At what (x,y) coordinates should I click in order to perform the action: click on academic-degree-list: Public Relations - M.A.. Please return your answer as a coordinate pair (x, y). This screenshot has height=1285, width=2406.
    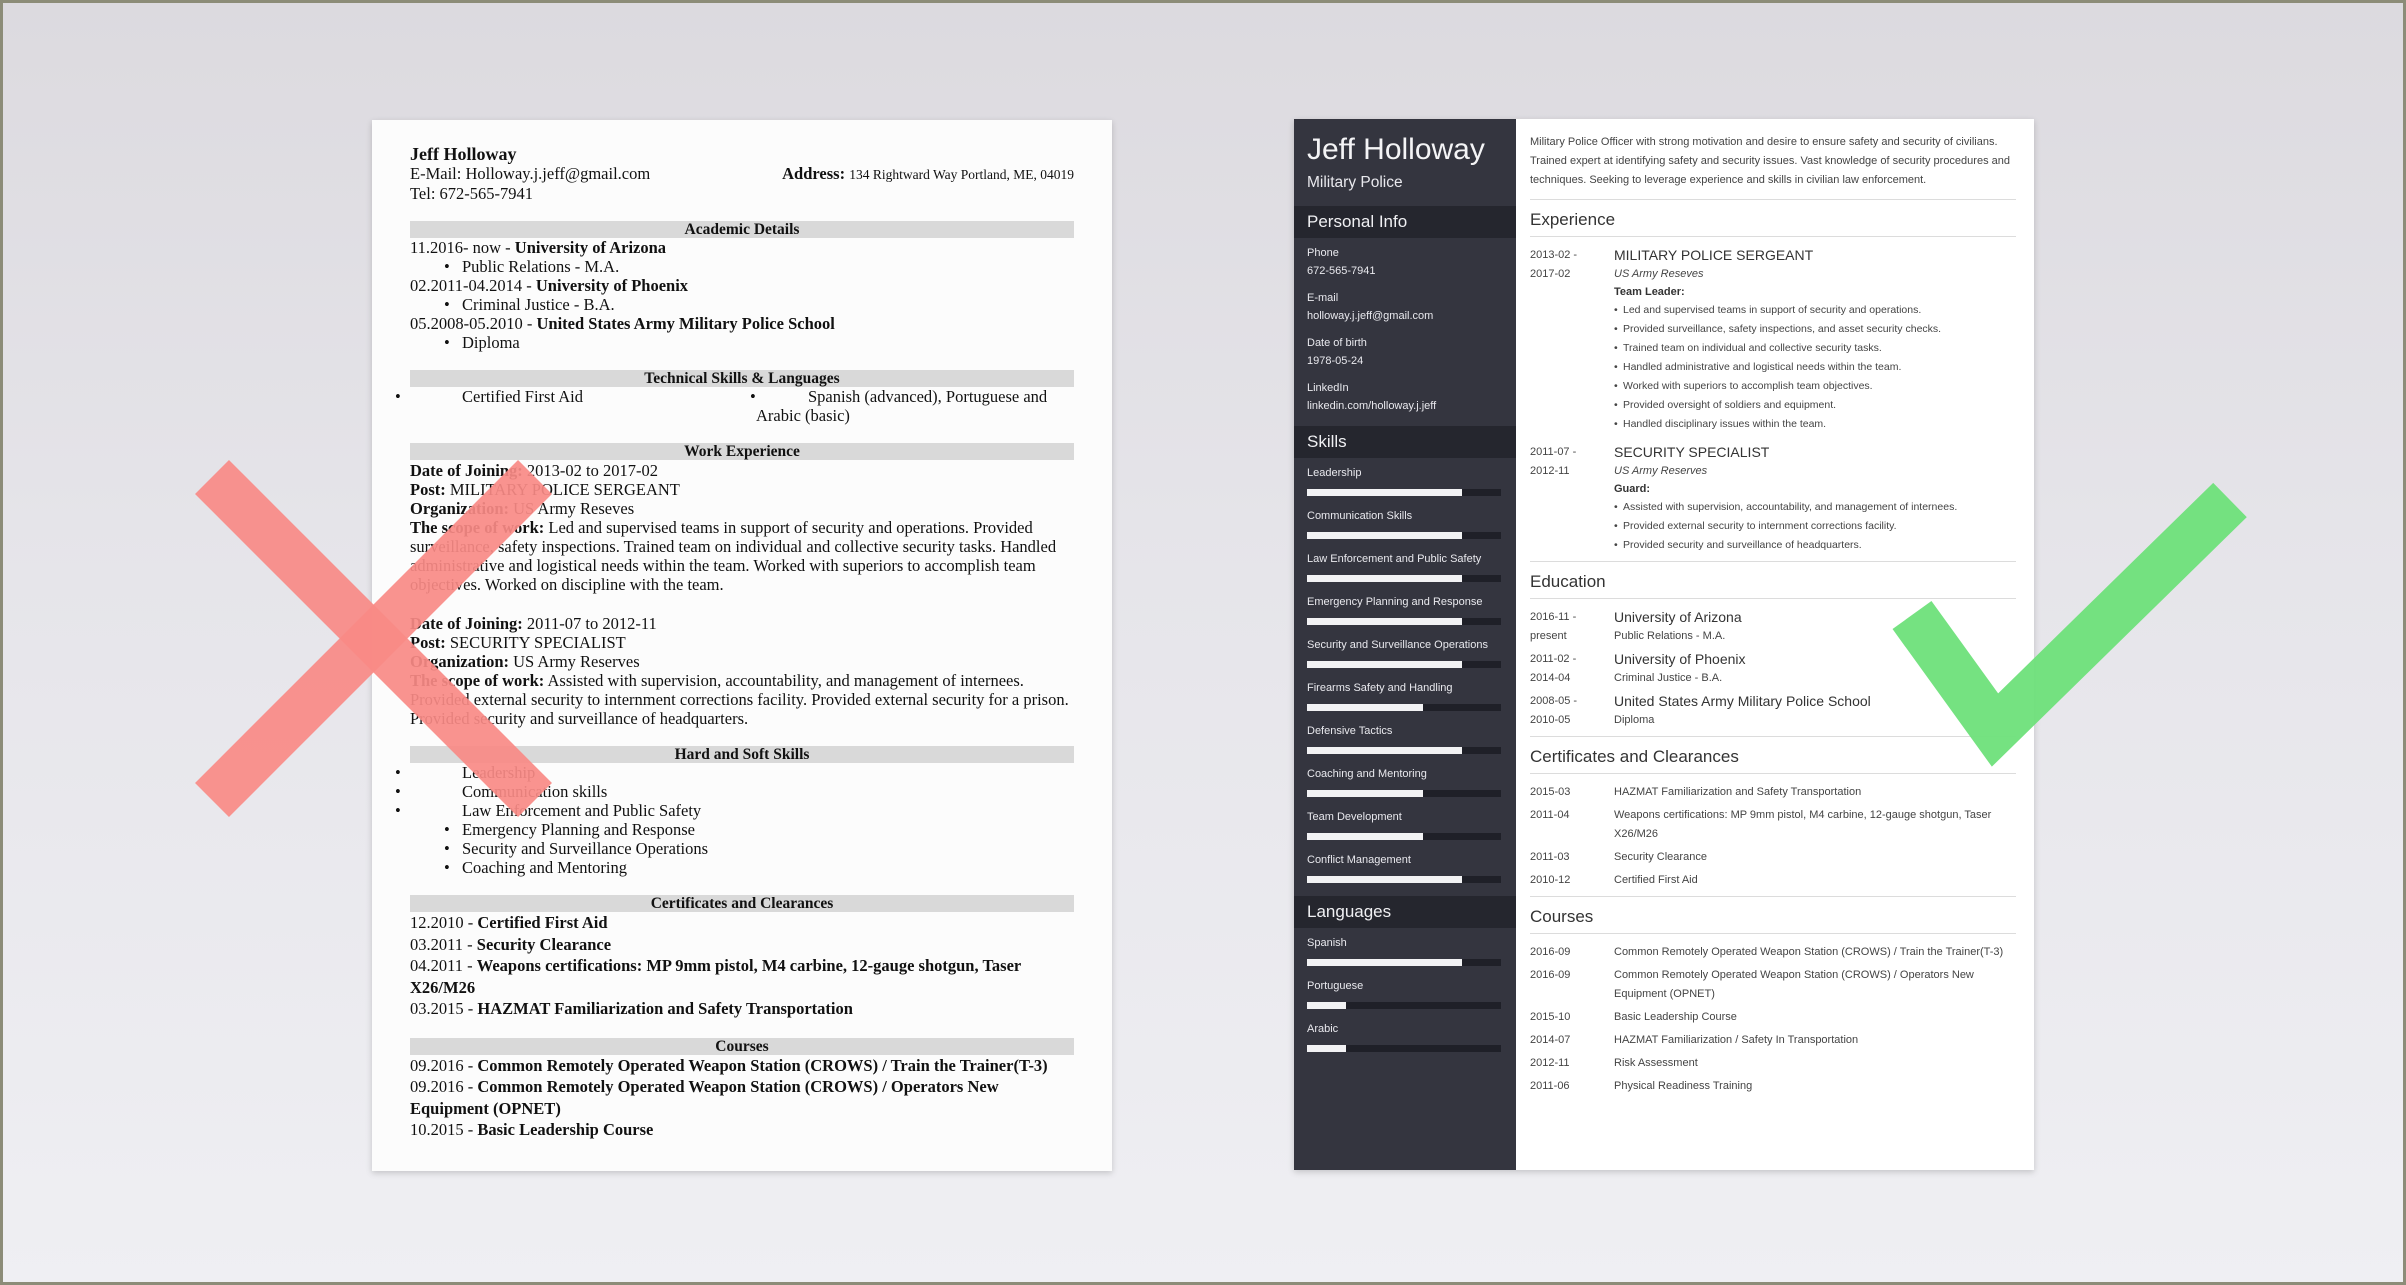
    Looking at the image, I should click on (742, 266).